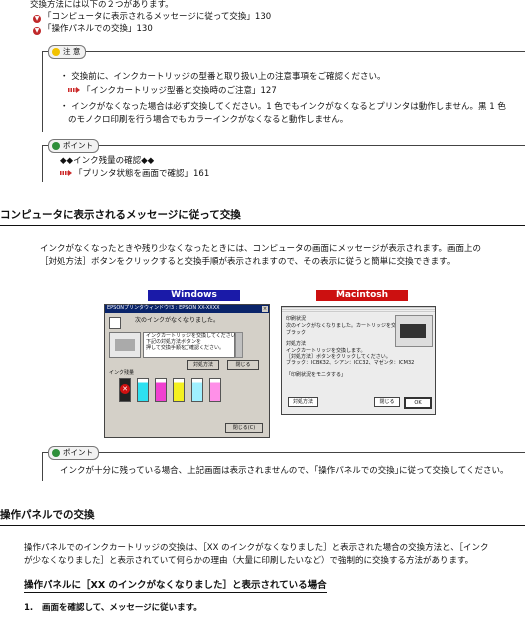 This screenshot has width=525, height=617. Describe the element at coordinates (175, 587) in the screenshot. I see `subsection-heading: 操作パネルに［XX のインクがなくなりました］と表示されている場合` at that location.